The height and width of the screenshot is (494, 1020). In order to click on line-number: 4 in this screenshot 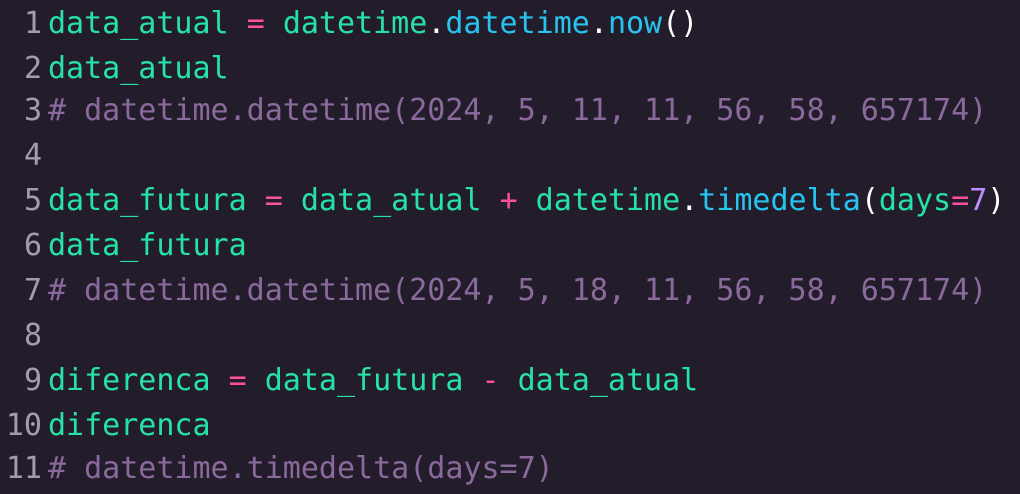, I will do `click(32, 155)`.